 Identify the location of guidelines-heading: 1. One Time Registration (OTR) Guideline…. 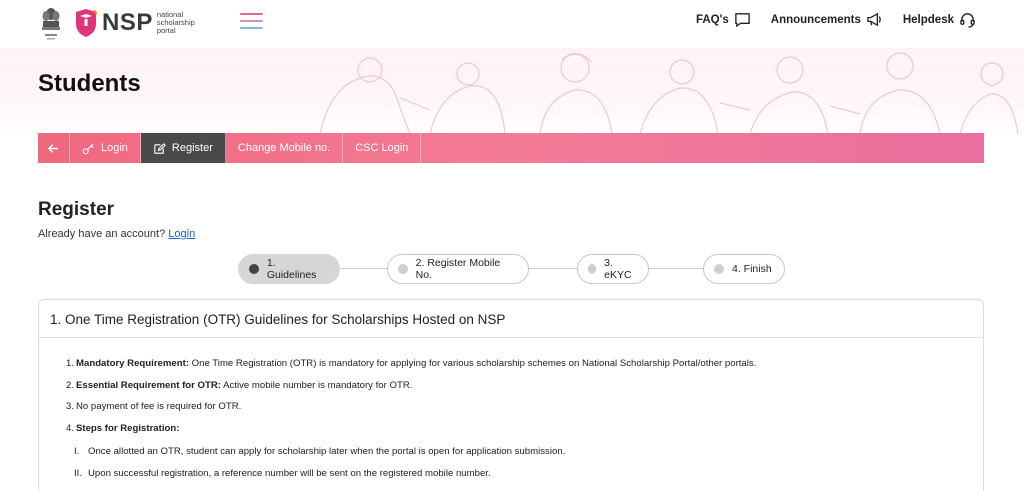
(511, 319).